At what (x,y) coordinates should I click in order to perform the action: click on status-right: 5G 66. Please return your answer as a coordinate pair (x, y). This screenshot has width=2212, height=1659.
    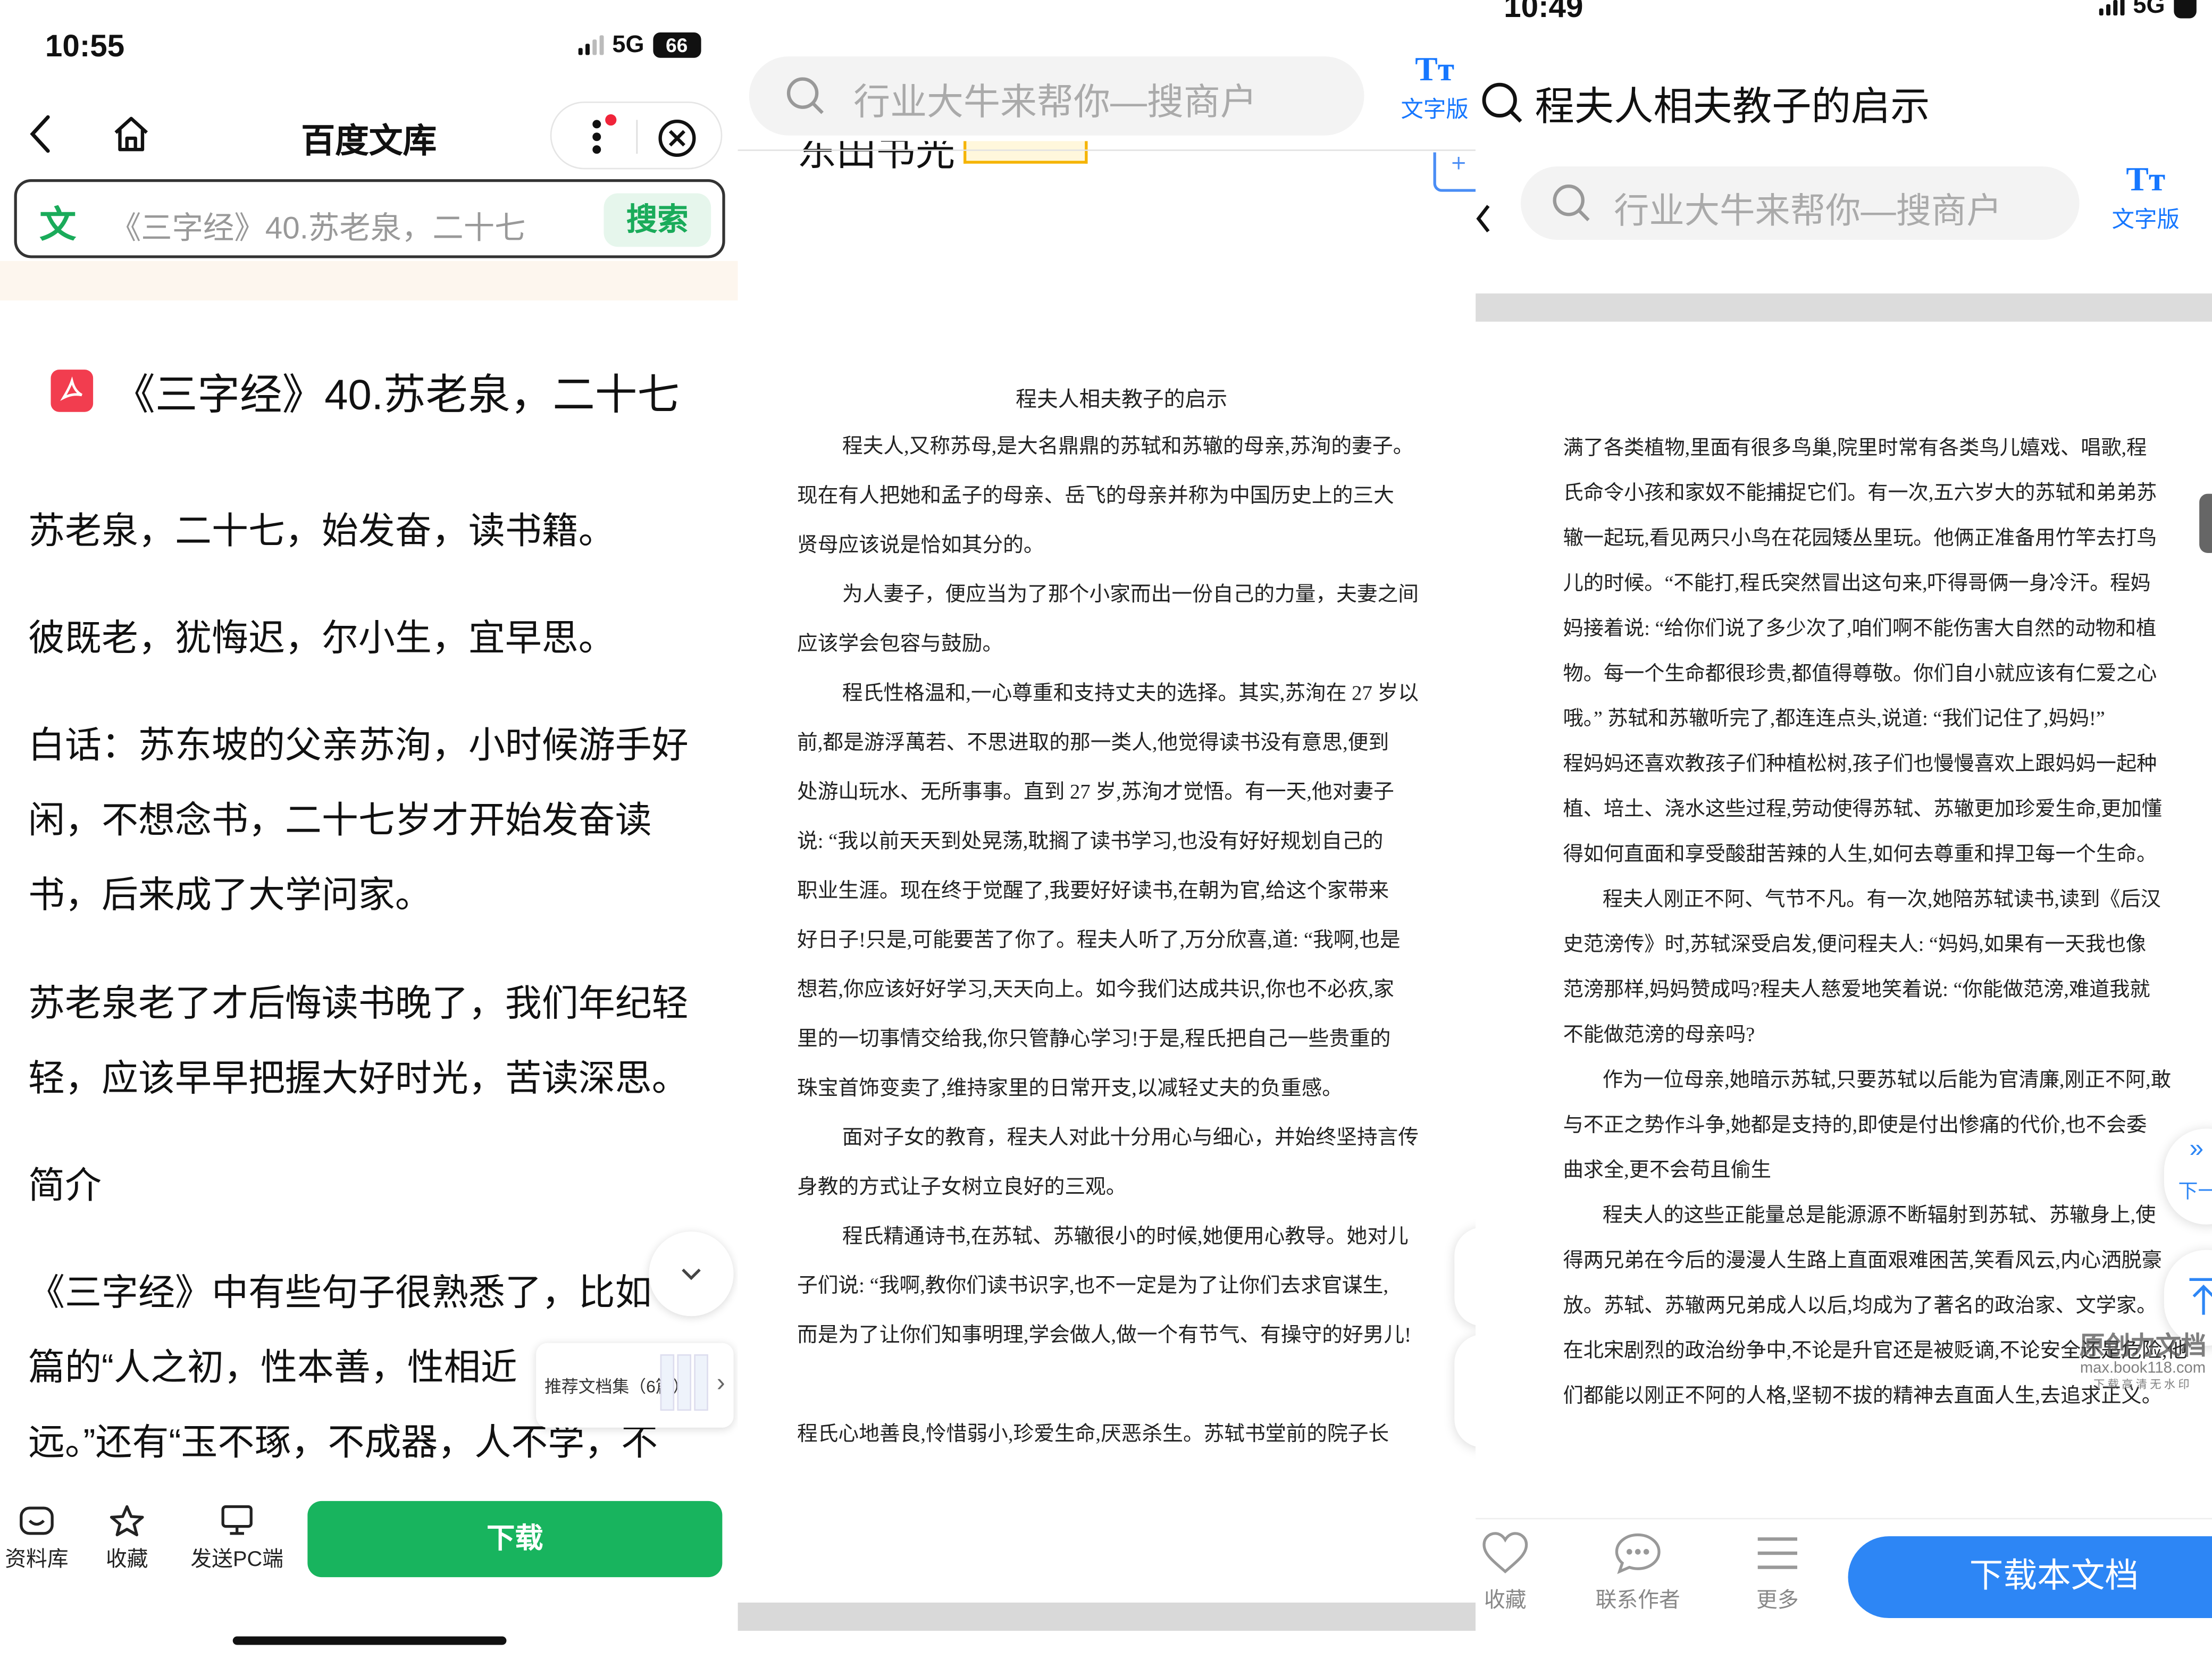
    Looking at the image, I should click on (639, 45).